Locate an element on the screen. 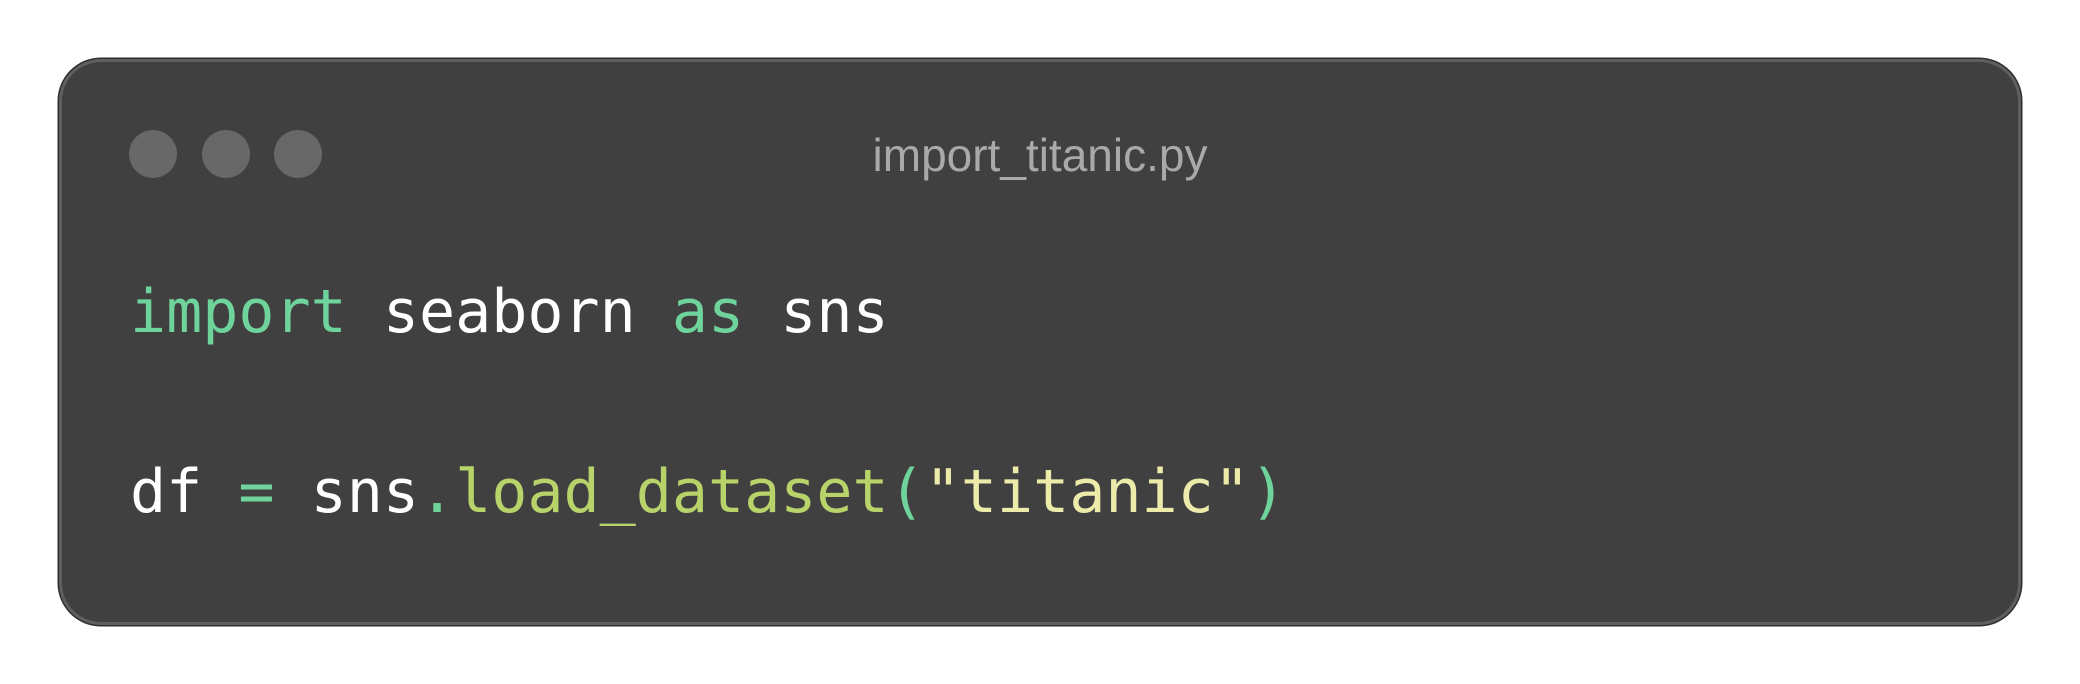 The width and height of the screenshot is (2080, 684). variable-name: df is located at coordinates (184, 492).